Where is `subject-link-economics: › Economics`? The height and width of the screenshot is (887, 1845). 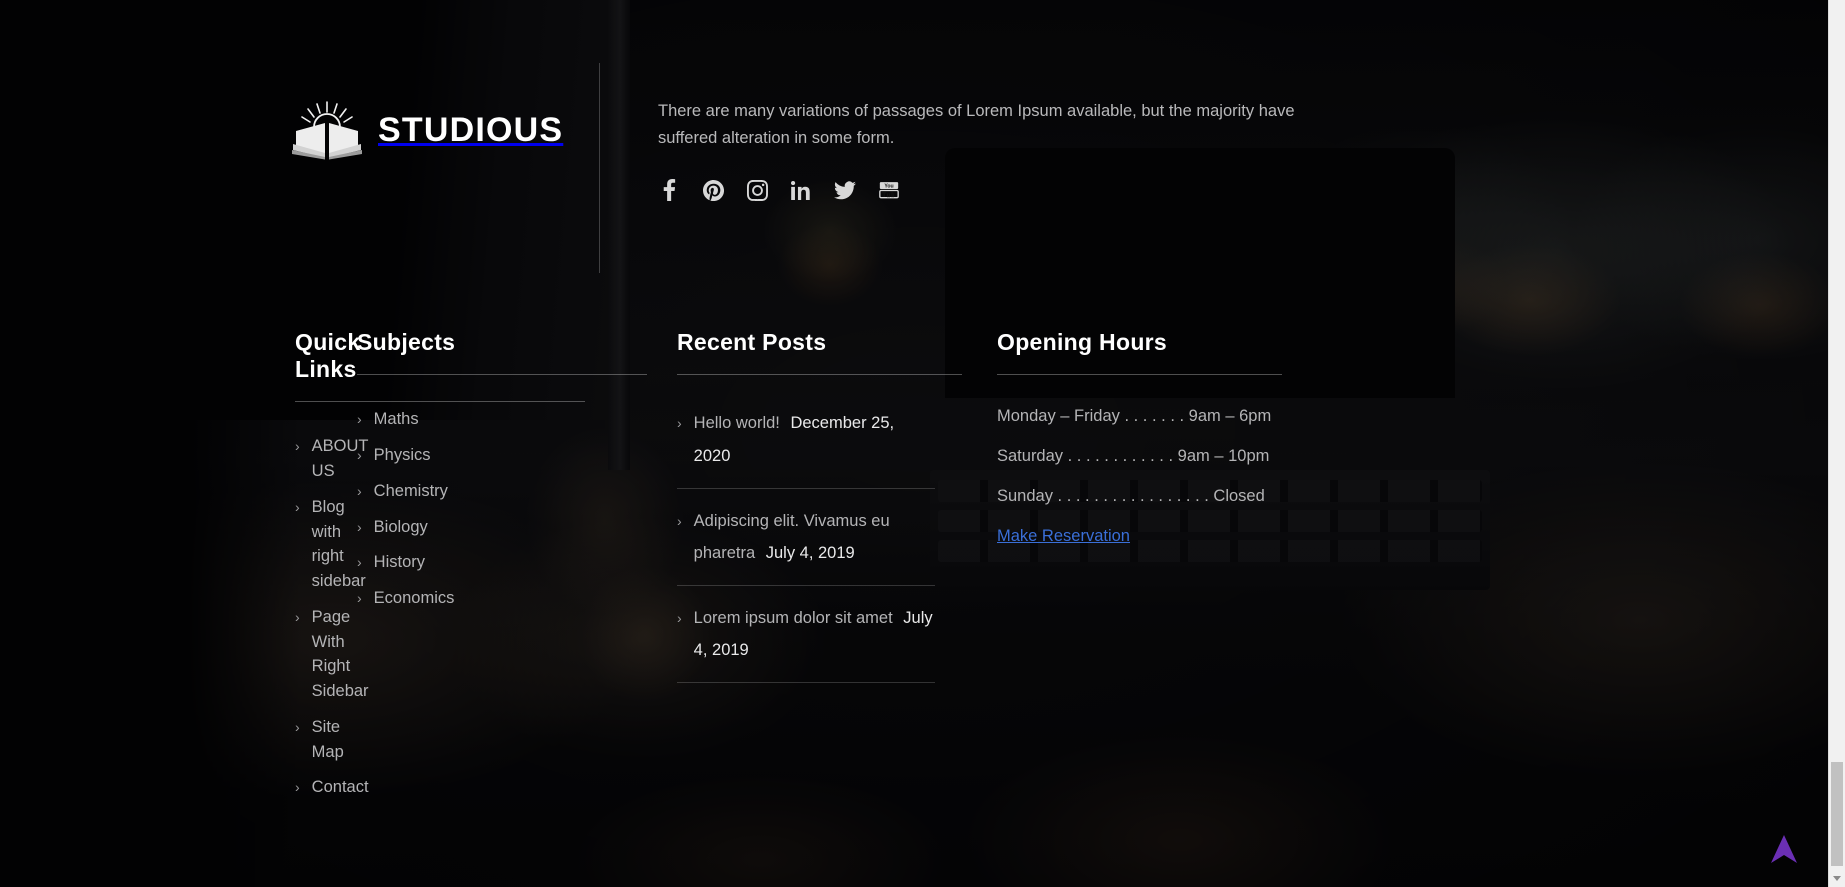 subject-link-economics: › Economics is located at coordinates (486, 598).